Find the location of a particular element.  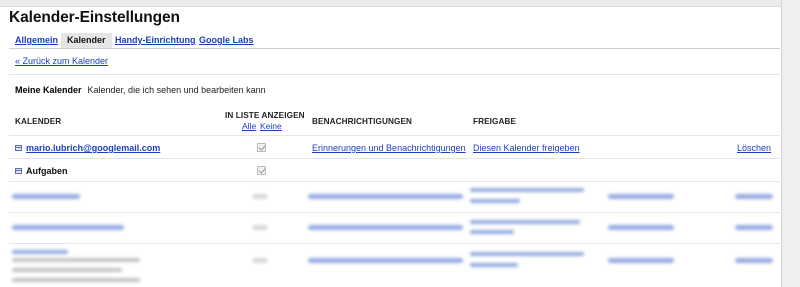

section-heading: Meine Kalender is located at coordinates (48, 90).